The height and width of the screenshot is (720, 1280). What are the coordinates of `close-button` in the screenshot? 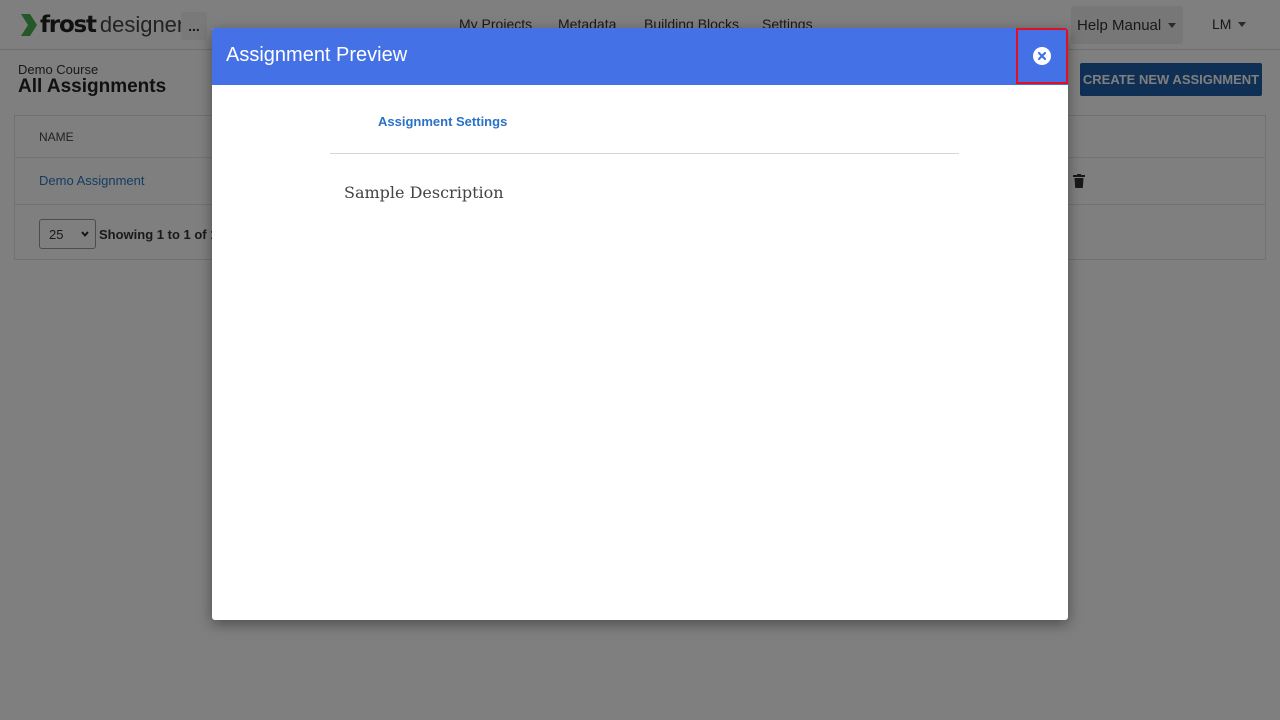 It's located at (1042, 56).